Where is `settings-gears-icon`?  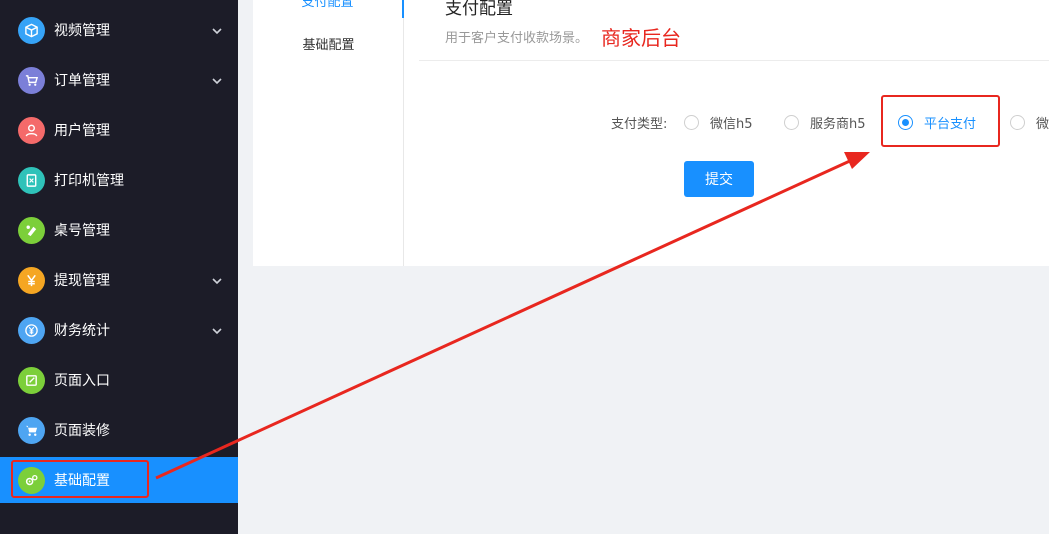
settings-gears-icon is located at coordinates (31, 480).